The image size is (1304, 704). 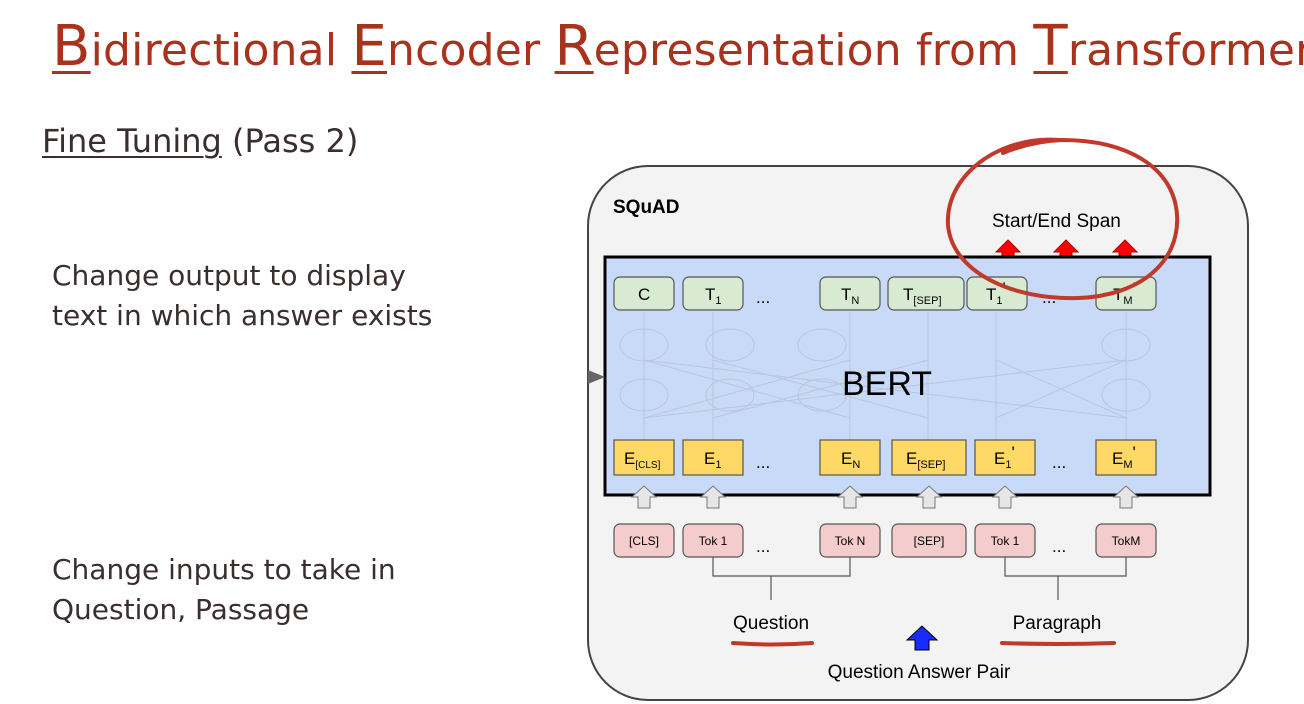 I want to click on bert-label: BERT, so click(x=887, y=384).